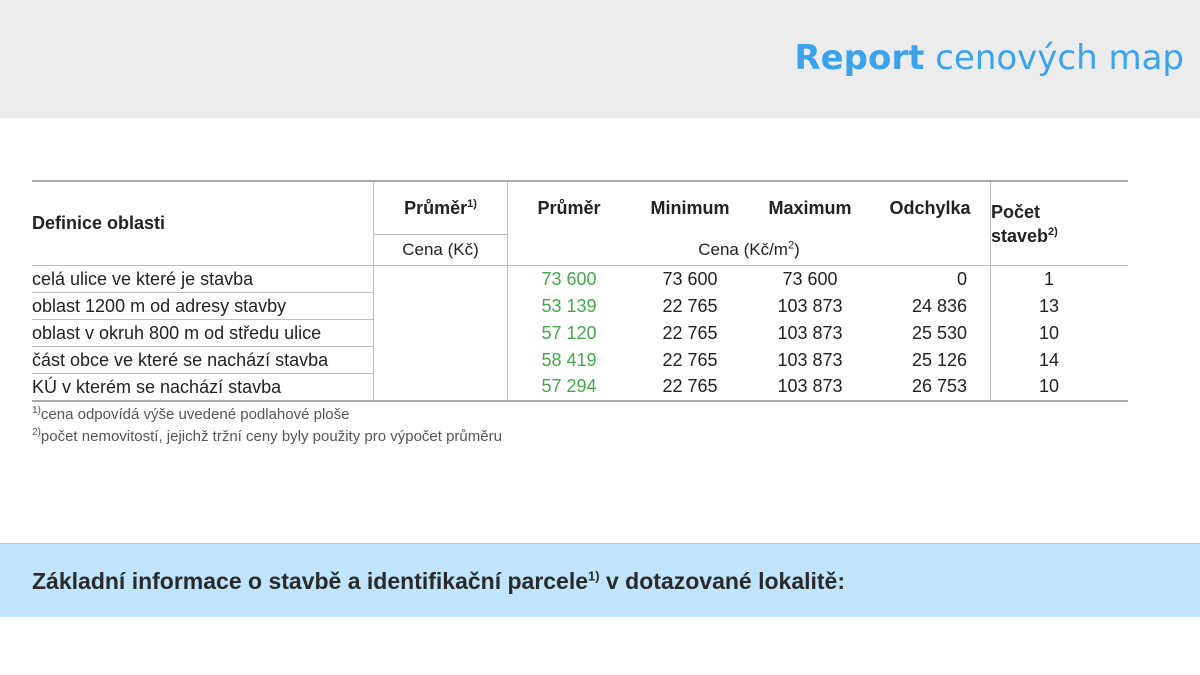 Image resolution: width=1200 pixels, height=675 pixels. I want to click on cell-odchylka: 25 126, so click(930, 360).